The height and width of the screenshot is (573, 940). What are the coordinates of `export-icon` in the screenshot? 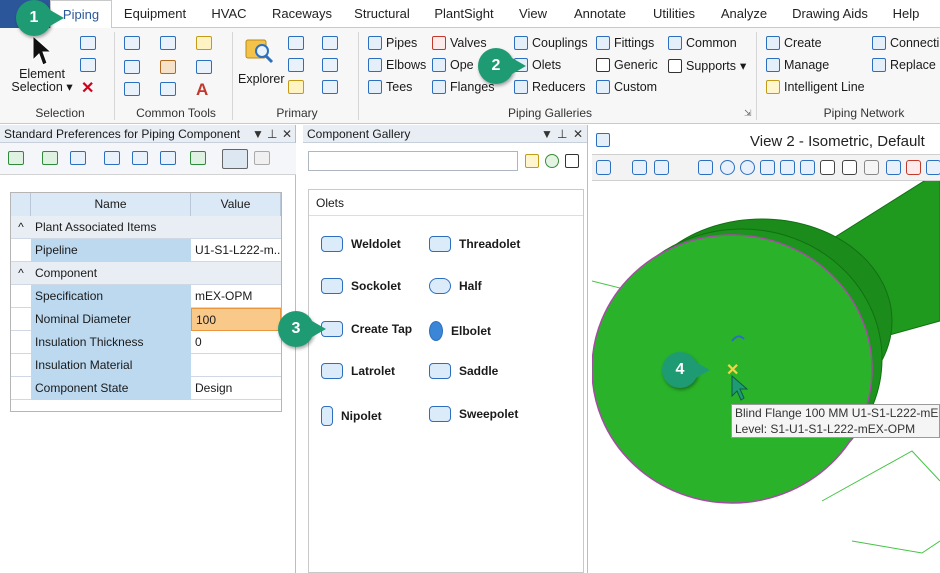 It's located at (198, 158).